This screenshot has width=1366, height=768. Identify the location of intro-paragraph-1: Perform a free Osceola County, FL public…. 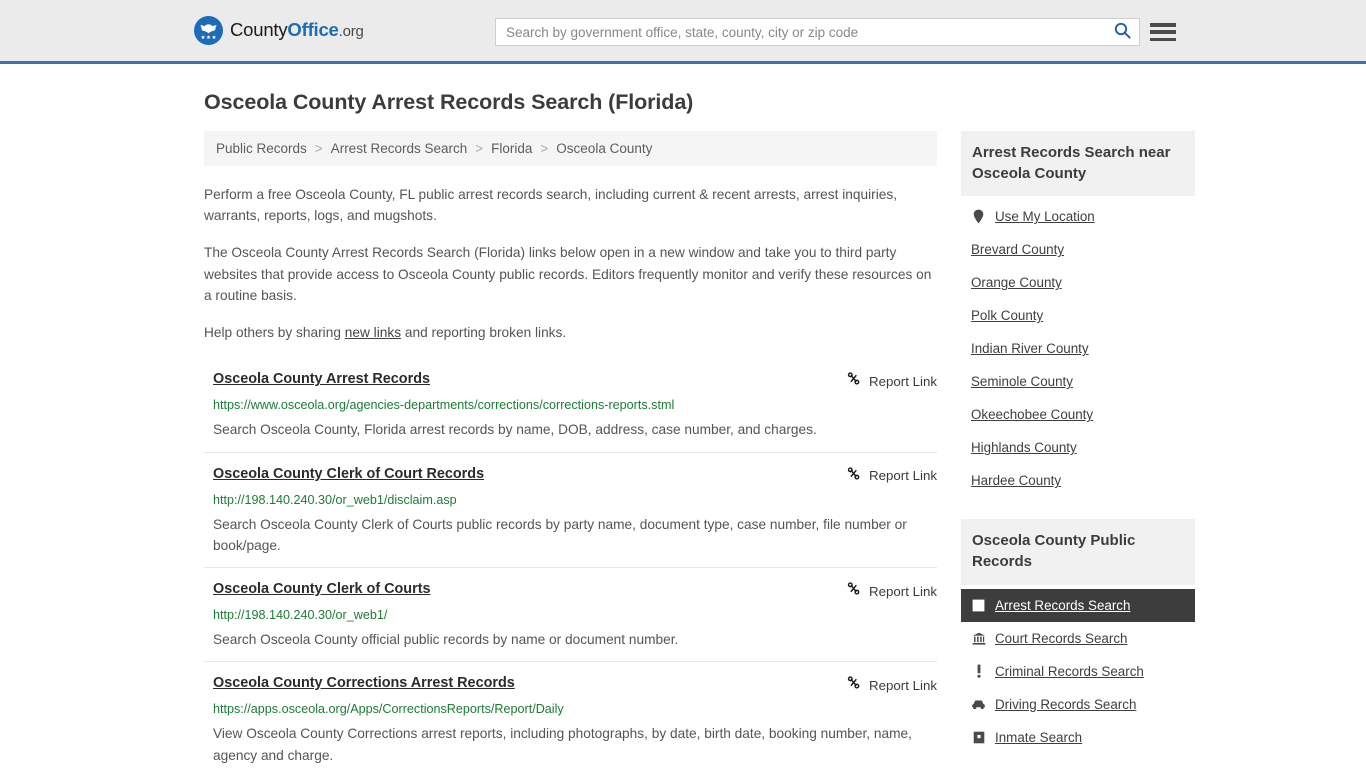
(551, 205).